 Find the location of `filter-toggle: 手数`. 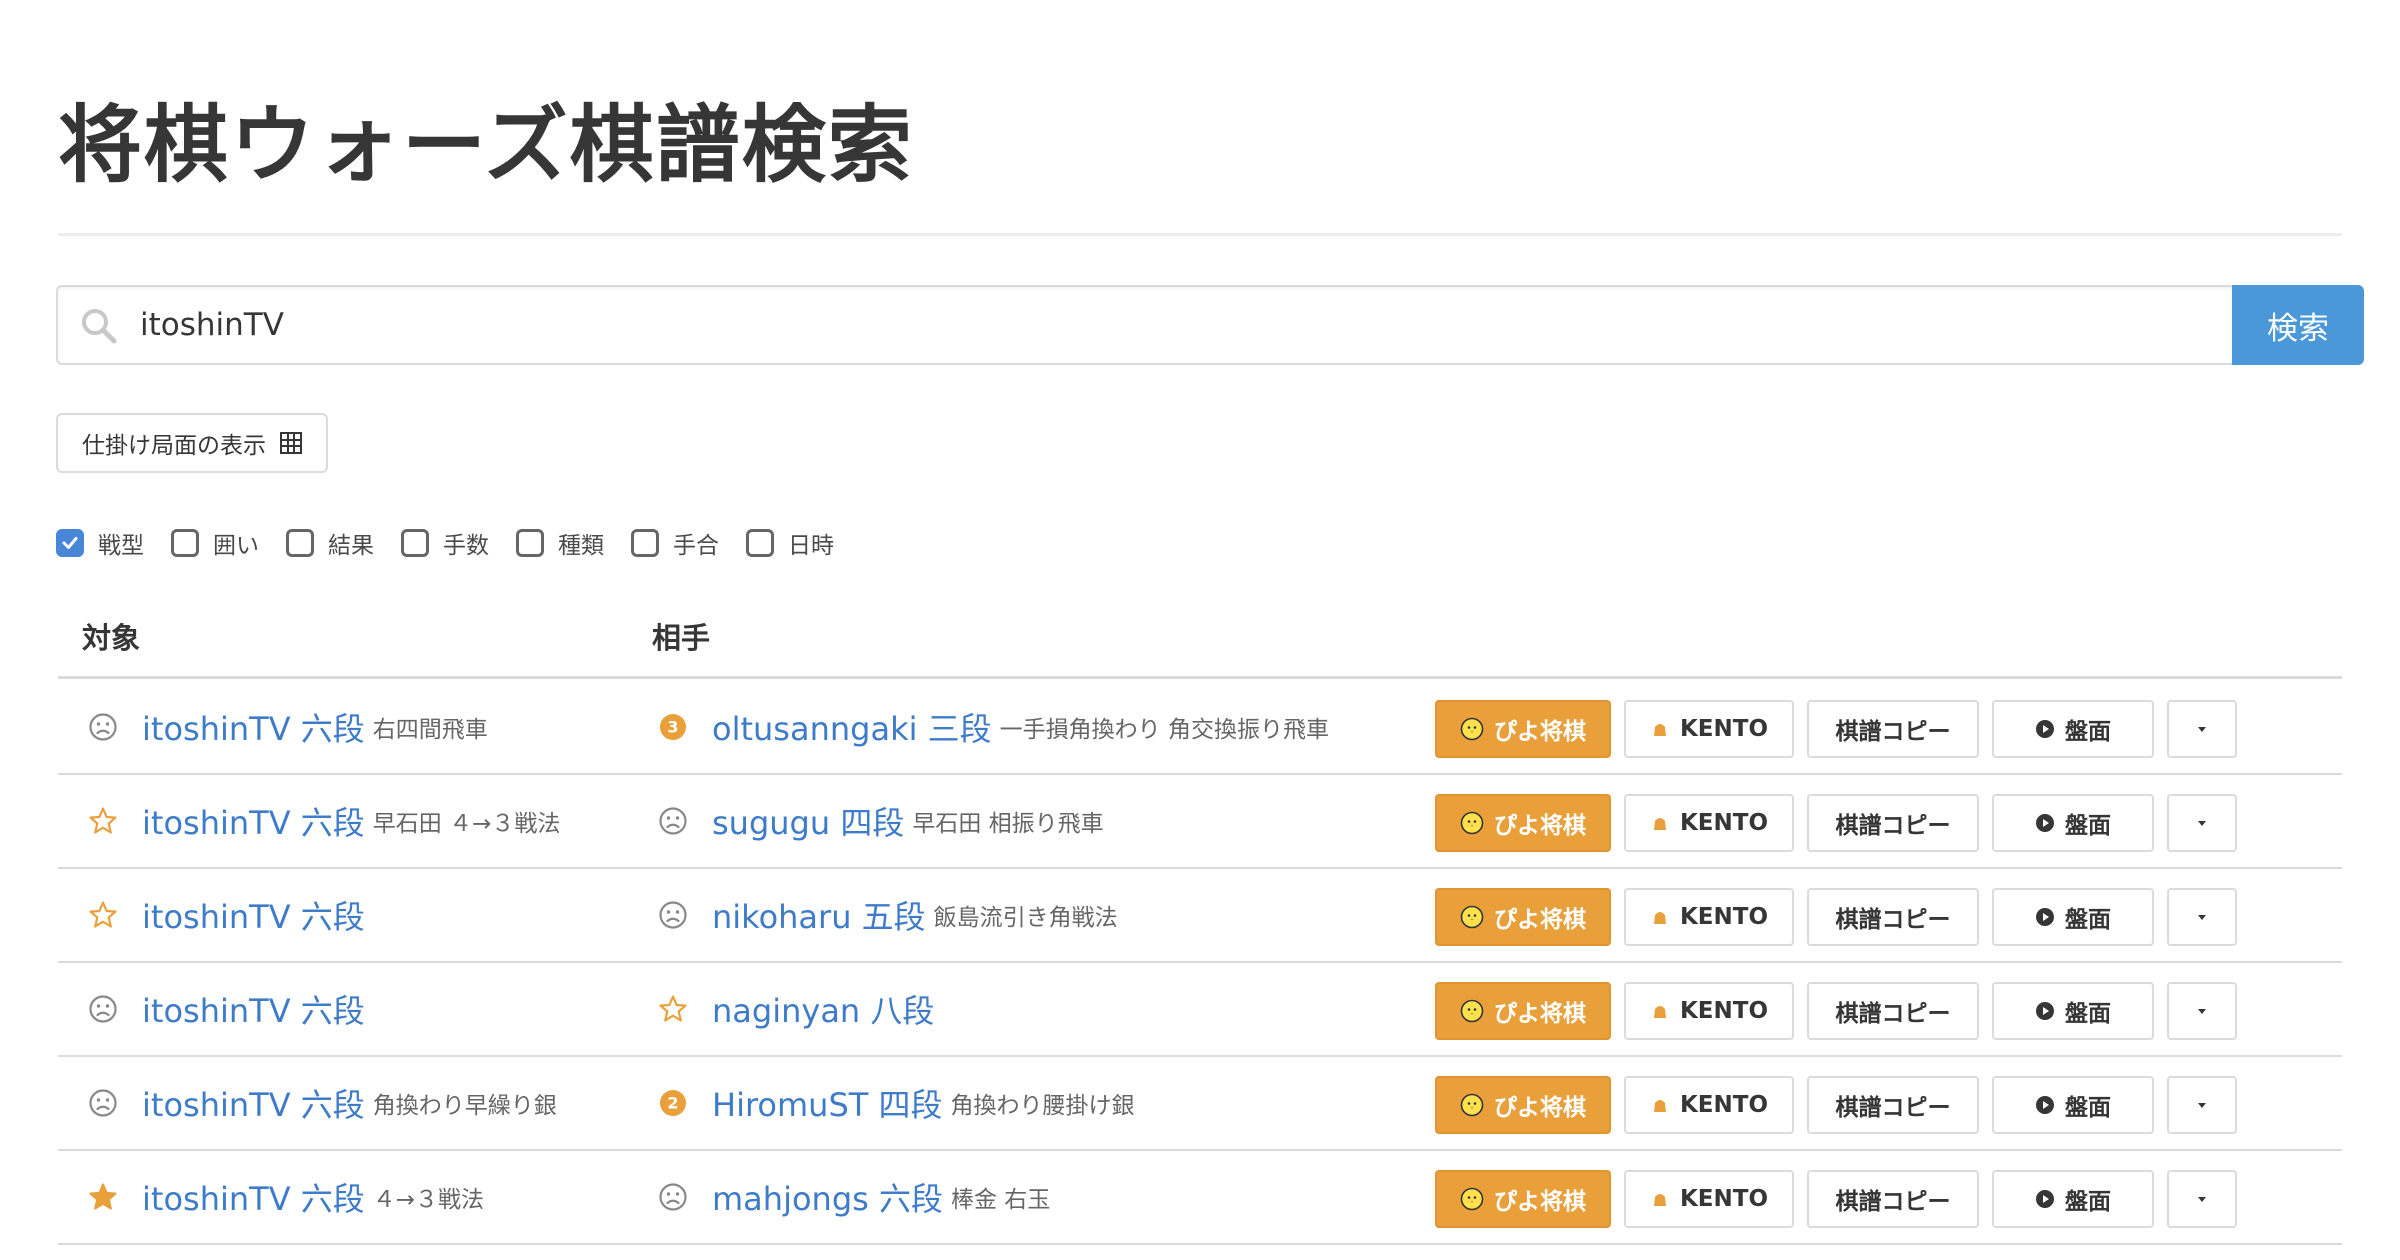

filter-toggle: 手数 is located at coordinates (445, 543).